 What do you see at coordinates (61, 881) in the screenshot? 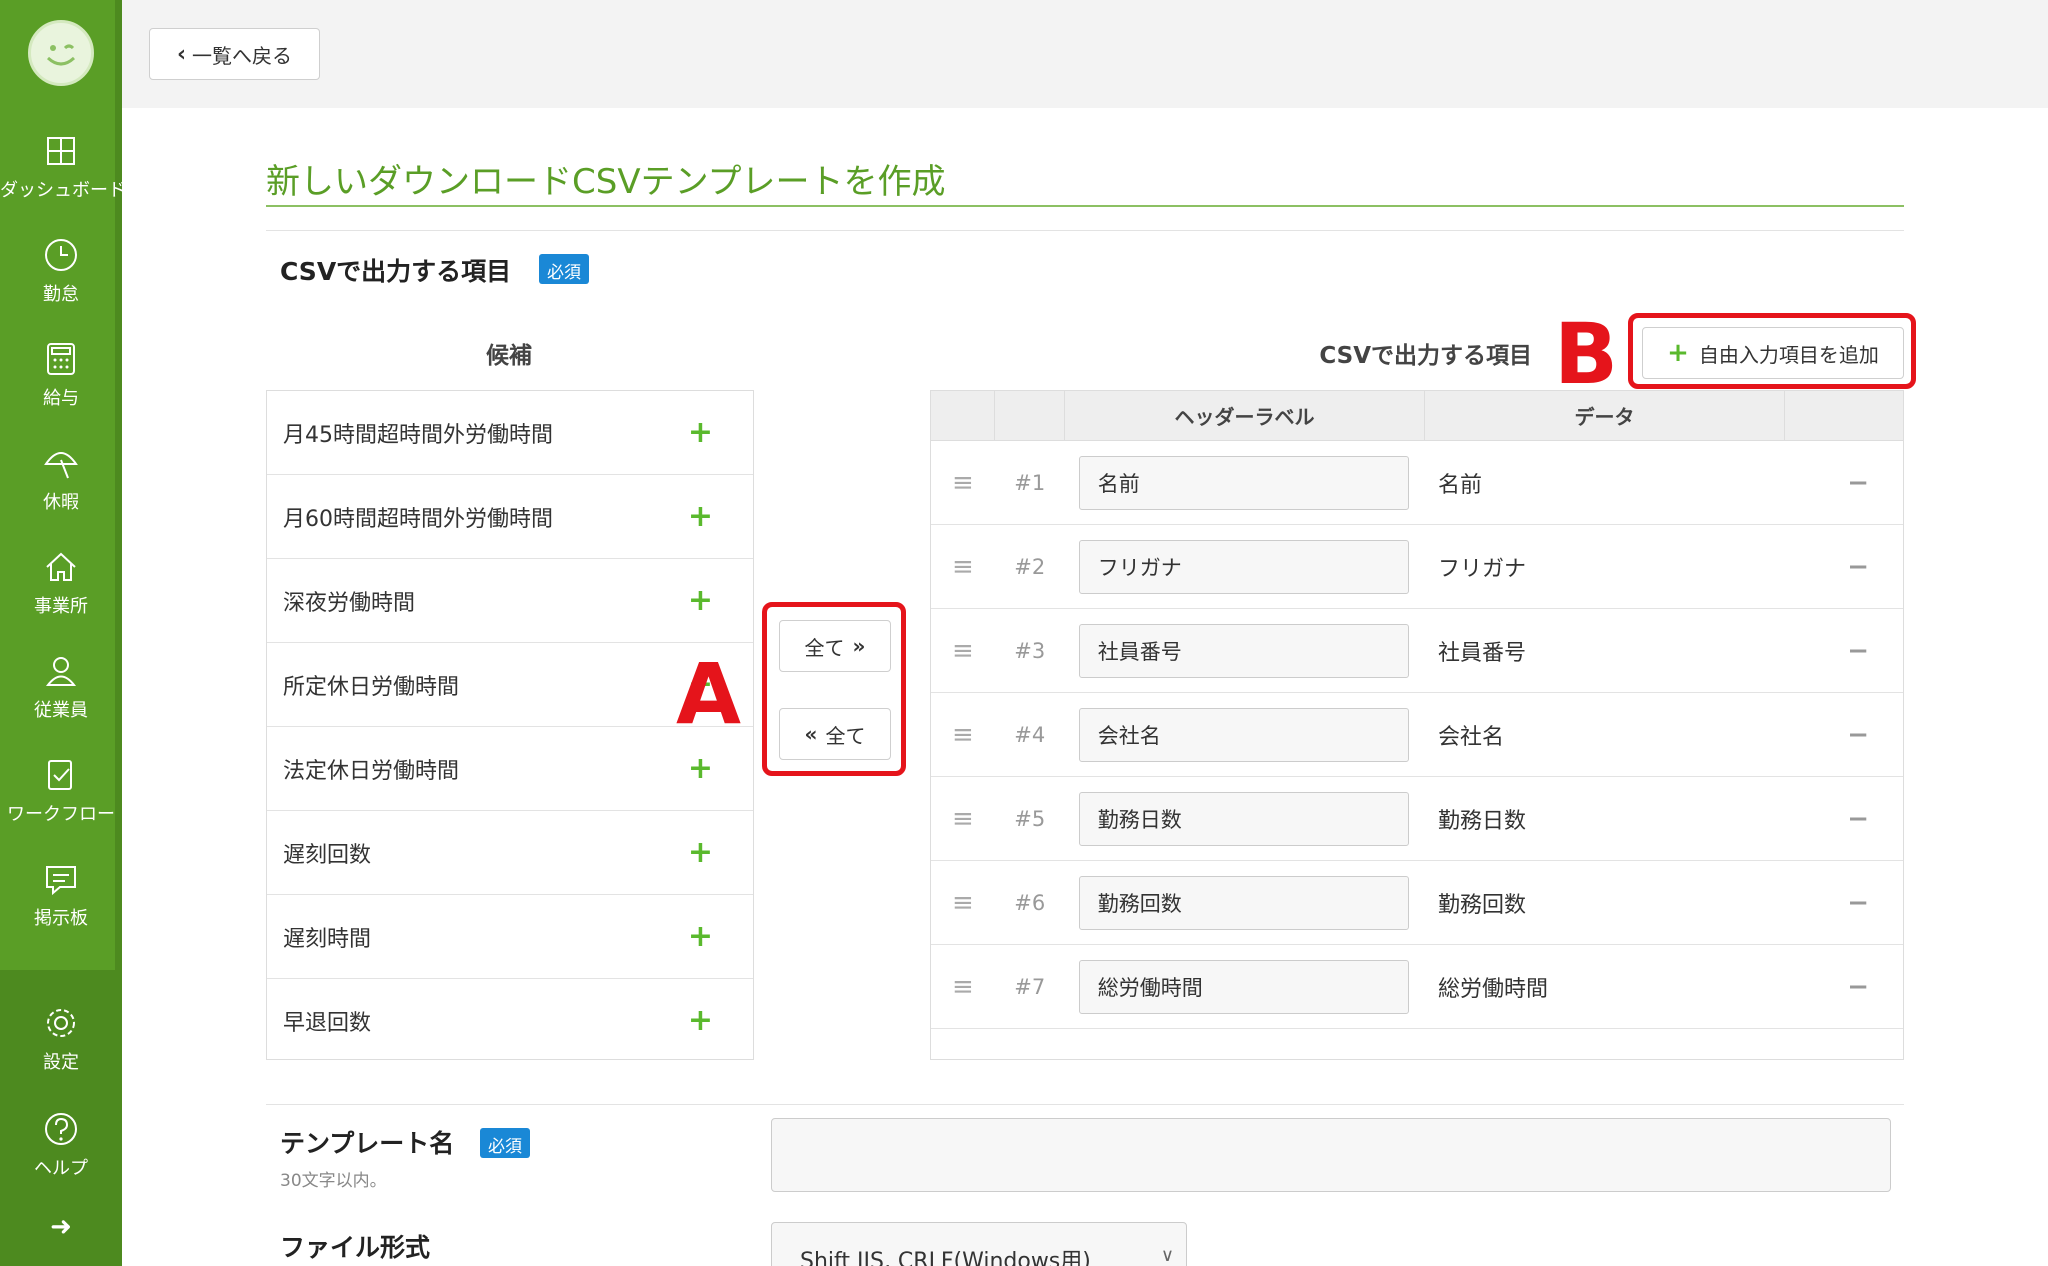
I see `message-icon` at bounding box center [61, 881].